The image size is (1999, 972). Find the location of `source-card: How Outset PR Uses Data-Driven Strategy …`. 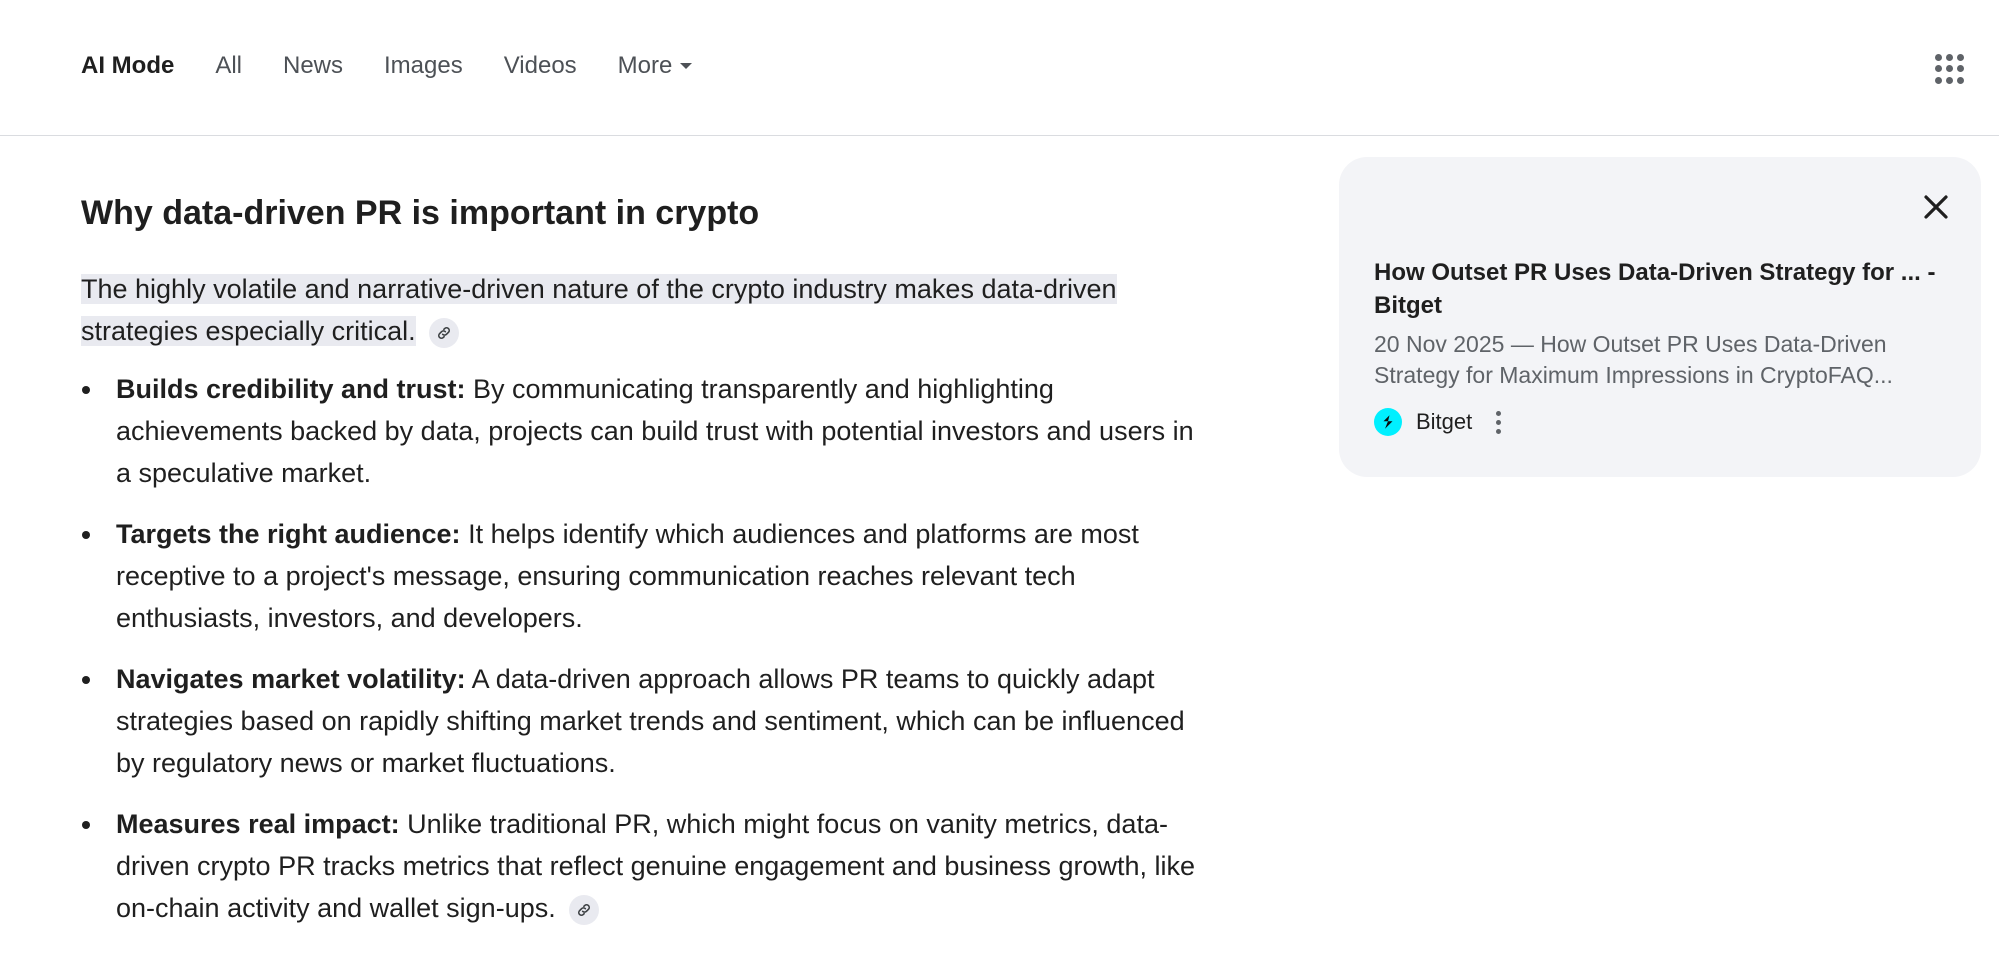

source-card: How Outset PR Uses Data-Driven Strategy … is located at coordinates (1660, 317).